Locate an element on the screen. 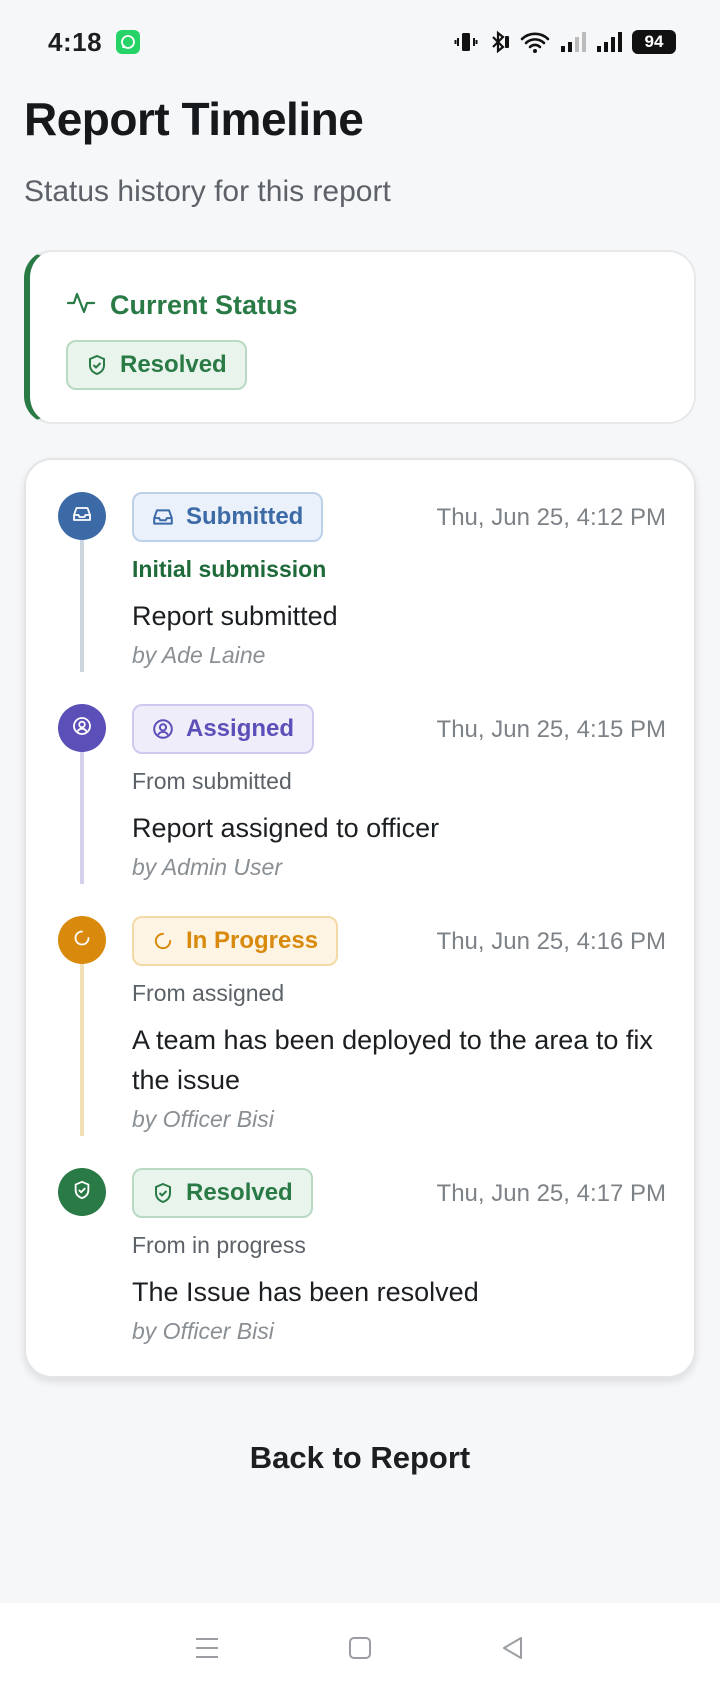 Image resolution: width=720 pixels, height=1693 pixels. author: by Admin User is located at coordinates (207, 867).